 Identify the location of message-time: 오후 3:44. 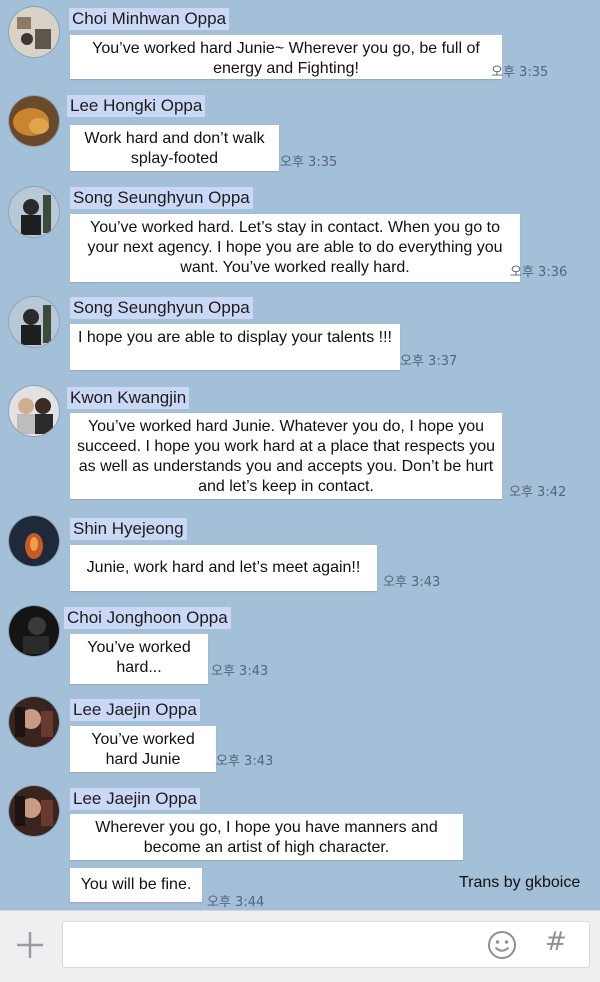
(236, 902).